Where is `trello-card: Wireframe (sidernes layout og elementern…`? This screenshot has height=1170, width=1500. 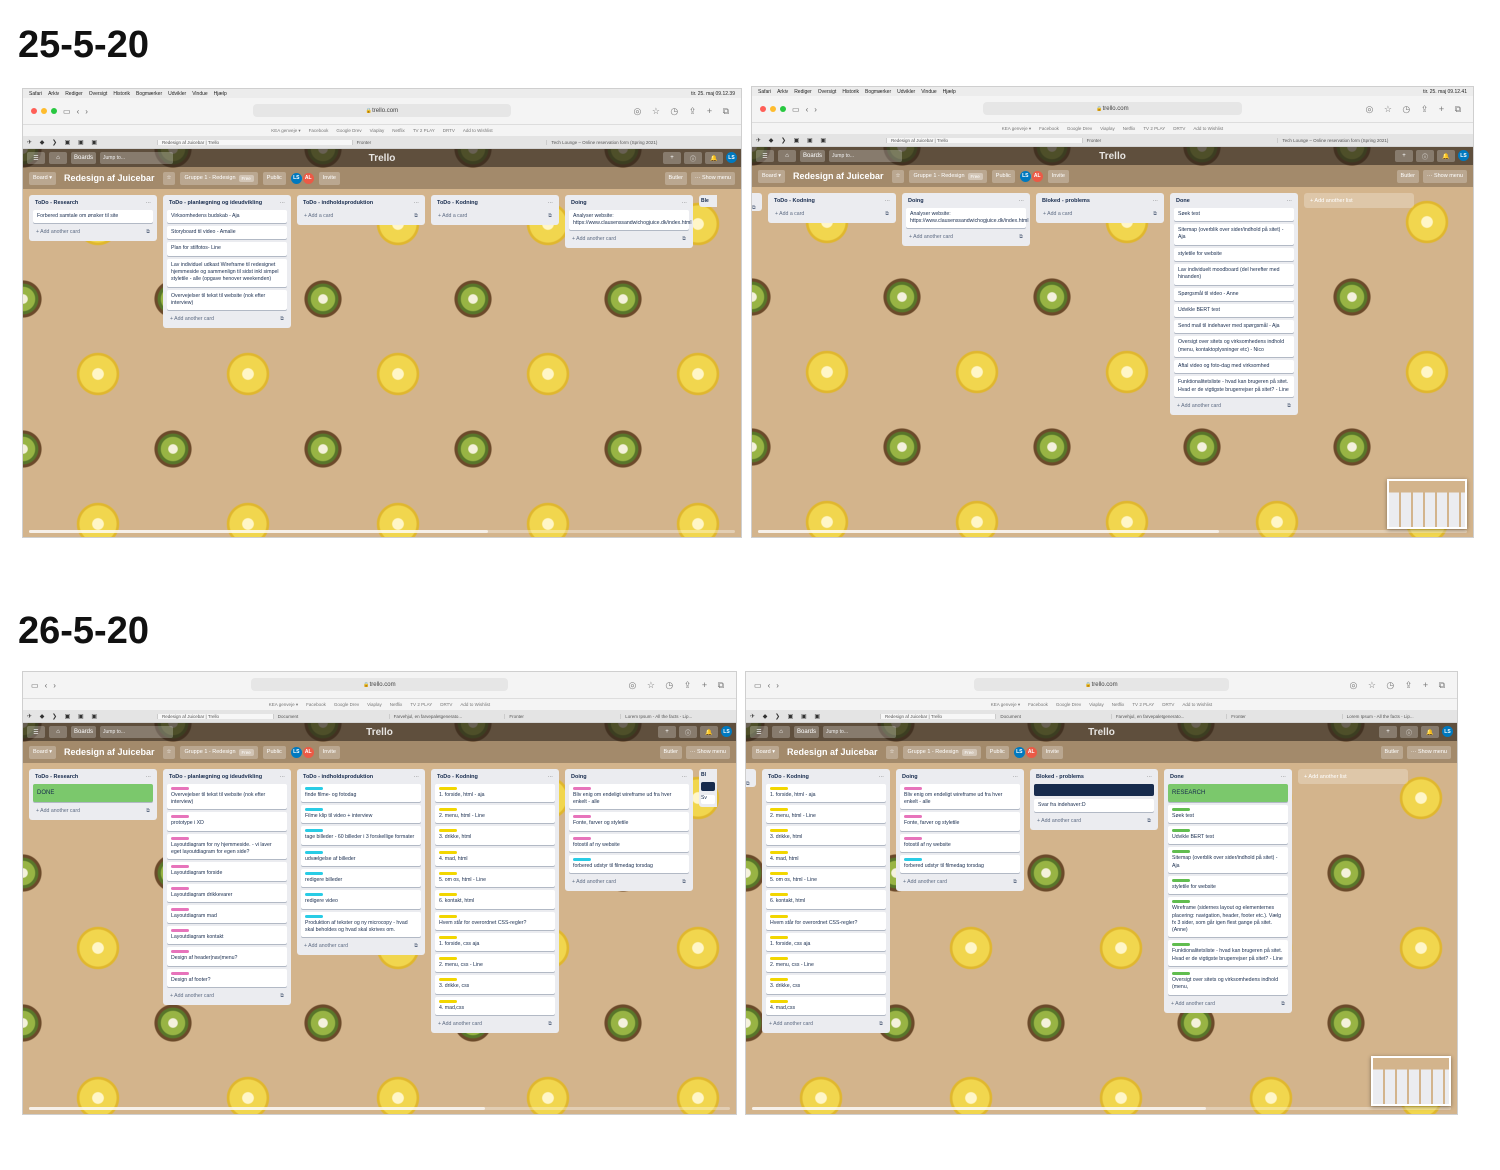
trello-card: Wireframe (sidernes layout og elementern… is located at coordinates (1228, 917).